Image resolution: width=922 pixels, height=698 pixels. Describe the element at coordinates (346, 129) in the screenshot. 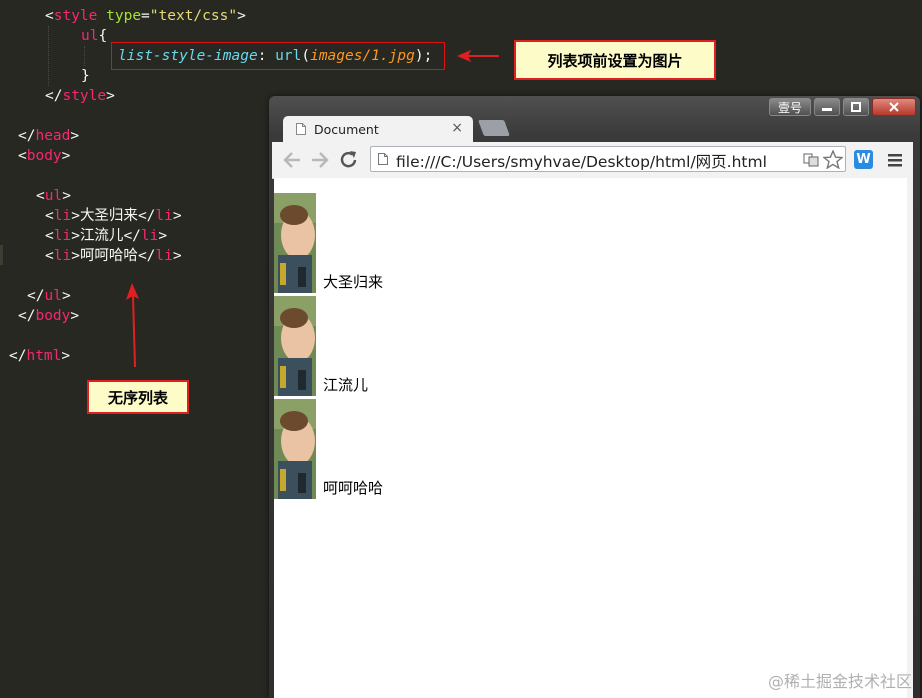

I see `tab-title: Document` at that location.